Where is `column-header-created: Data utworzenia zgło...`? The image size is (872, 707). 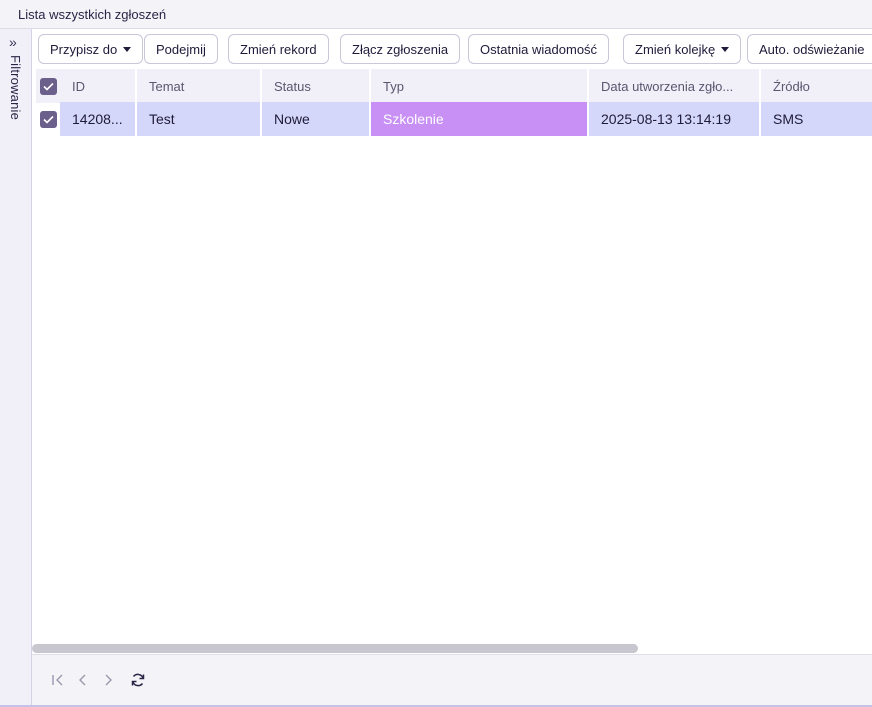
column-header-created: Data utworzenia zgło... is located at coordinates (674, 86).